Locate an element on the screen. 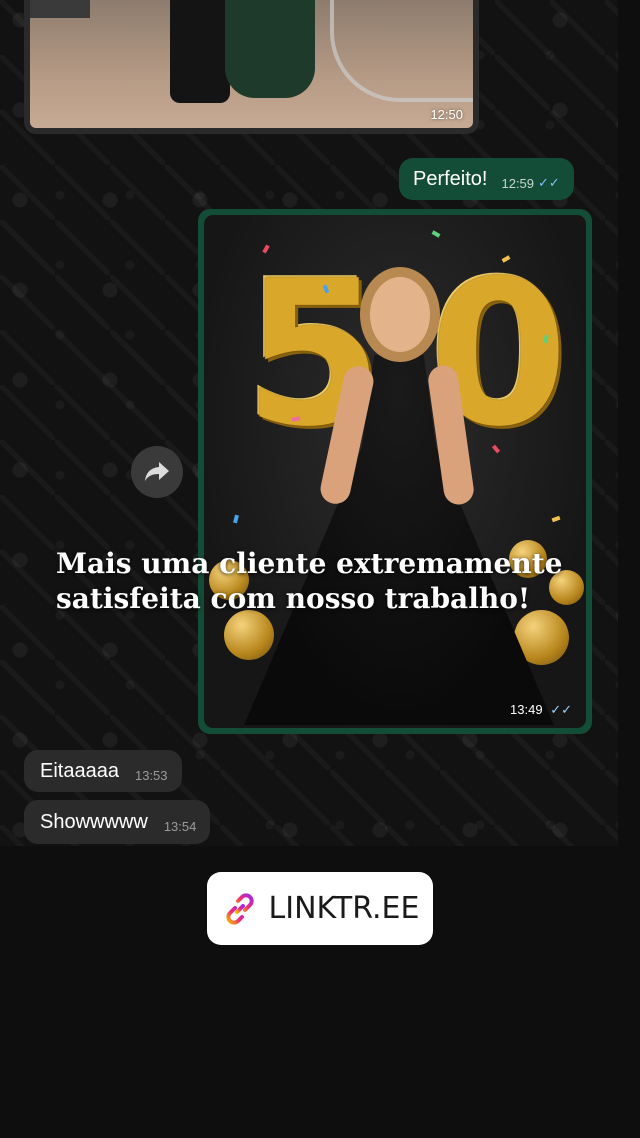  gold-balloon is located at coordinates (249, 635).